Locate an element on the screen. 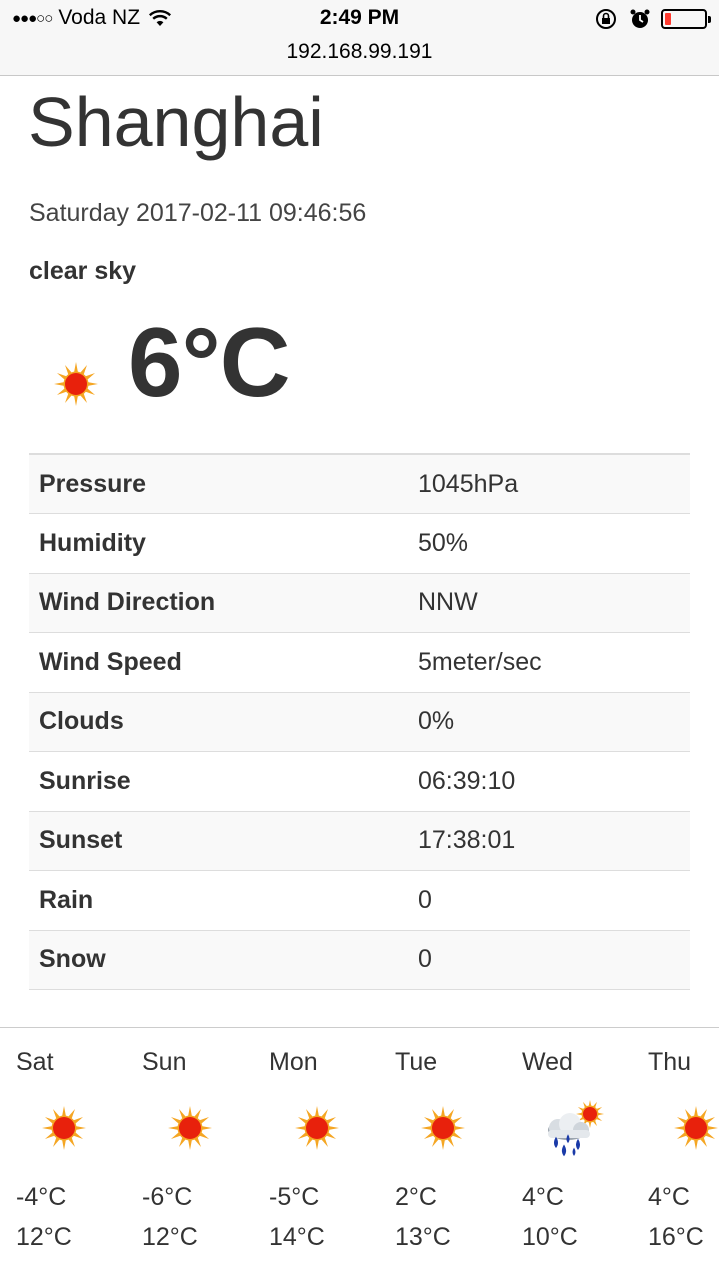  alarm-icon is located at coordinates (640, 18).